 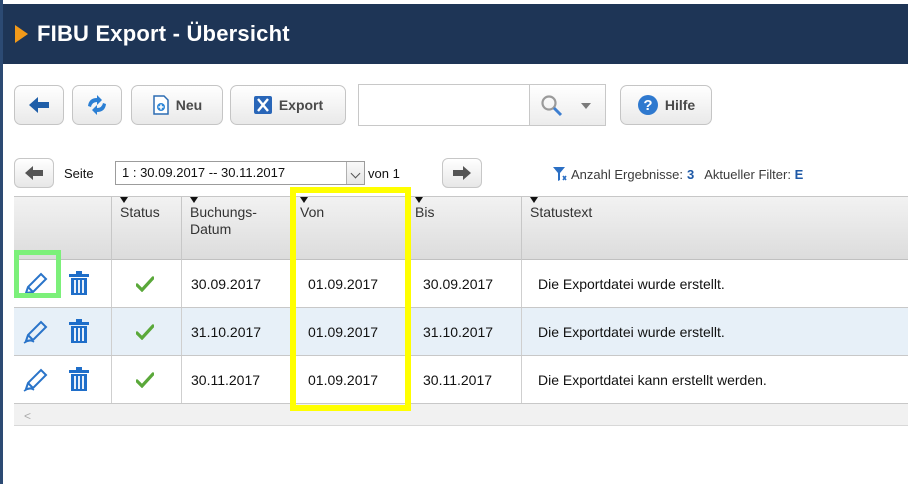 I want to click on export-button: Export, so click(x=288, y=105).